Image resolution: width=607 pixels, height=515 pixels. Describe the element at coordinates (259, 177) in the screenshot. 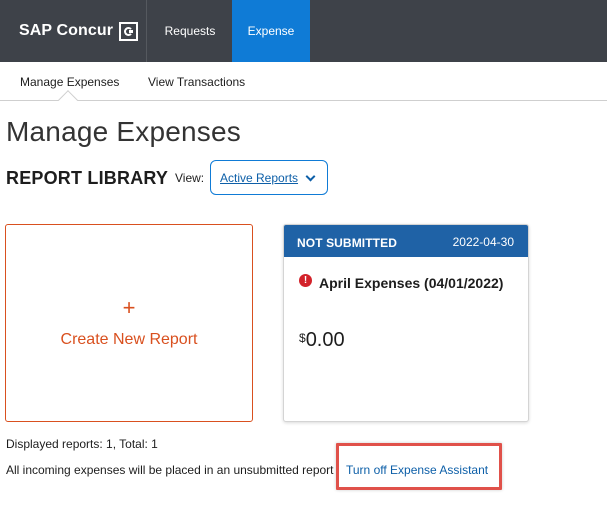

I see `view-filter-value: Active Reports` at that location.